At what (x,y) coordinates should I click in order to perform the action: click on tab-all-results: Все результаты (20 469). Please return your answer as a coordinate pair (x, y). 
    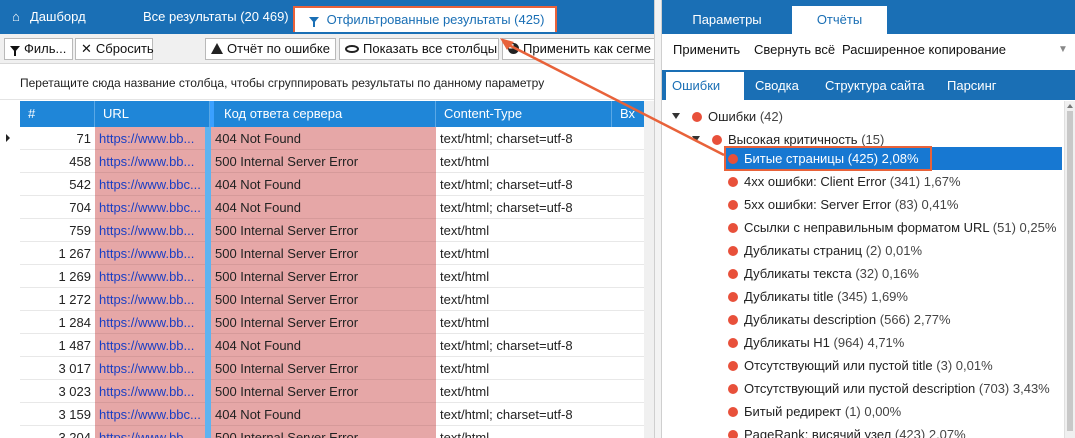
    Looking at the image, I should click on (216, 17).